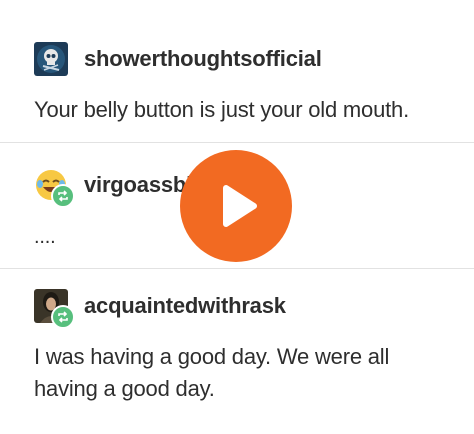 The width and height of the screenshot is (474, 434). What do you see at coordinates (240, 206) in the screenshot?
I see `play-icon` at bounding box center [240, 206].